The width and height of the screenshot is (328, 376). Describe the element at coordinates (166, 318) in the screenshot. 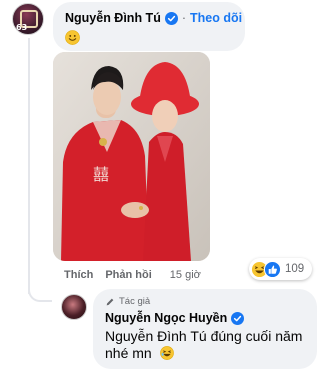

I see `reply-author-name: Nguyễn Ngọc Huyền` at that location.